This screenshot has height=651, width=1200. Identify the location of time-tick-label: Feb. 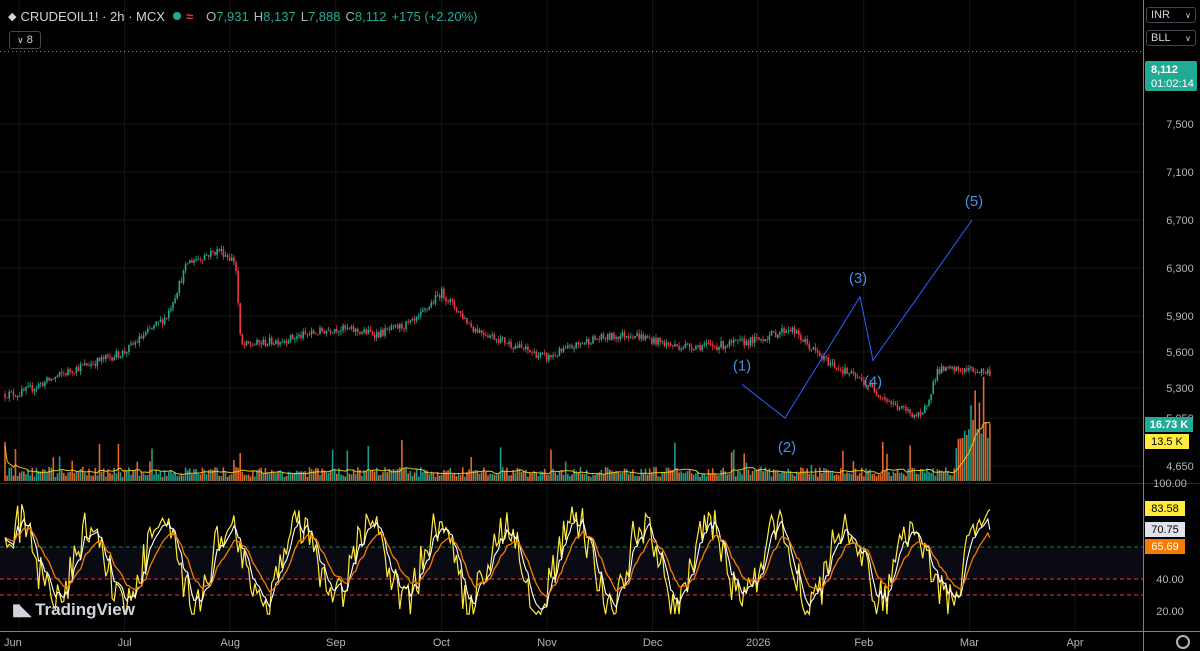
(863, 643).